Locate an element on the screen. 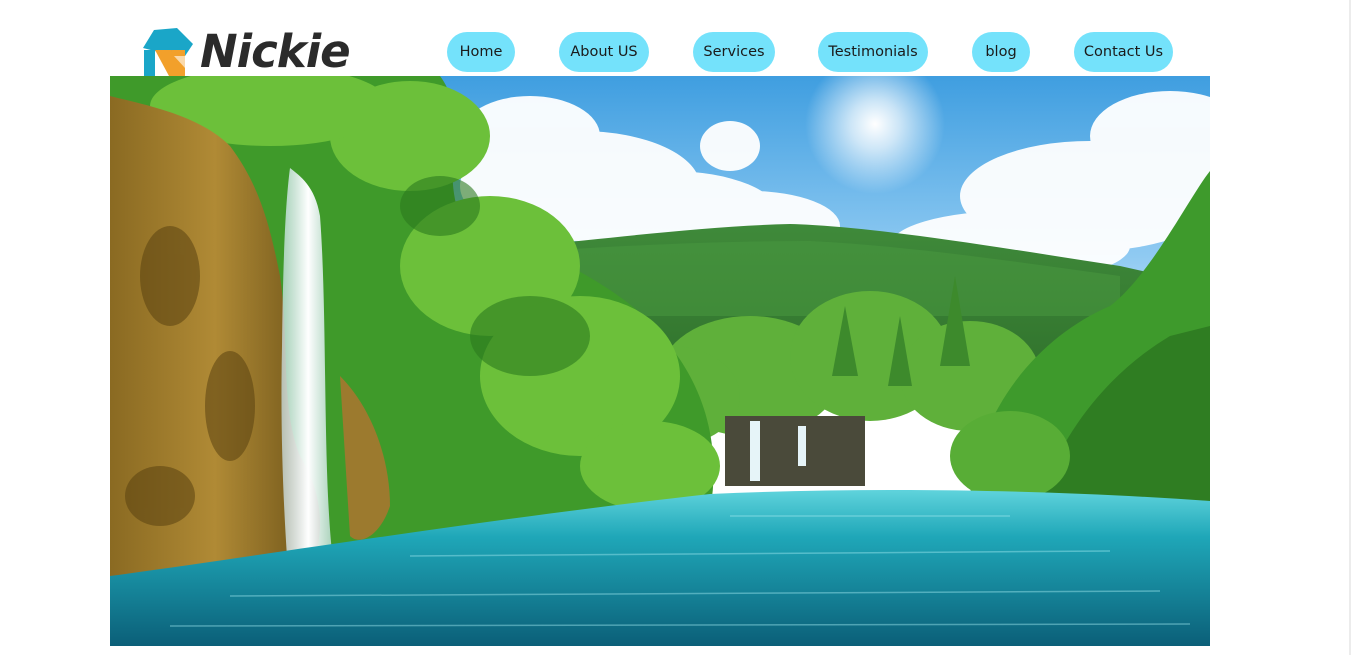 This screenshot has height=655, width=1351. brand-name: Nickie is located at coordinates (275, 51).